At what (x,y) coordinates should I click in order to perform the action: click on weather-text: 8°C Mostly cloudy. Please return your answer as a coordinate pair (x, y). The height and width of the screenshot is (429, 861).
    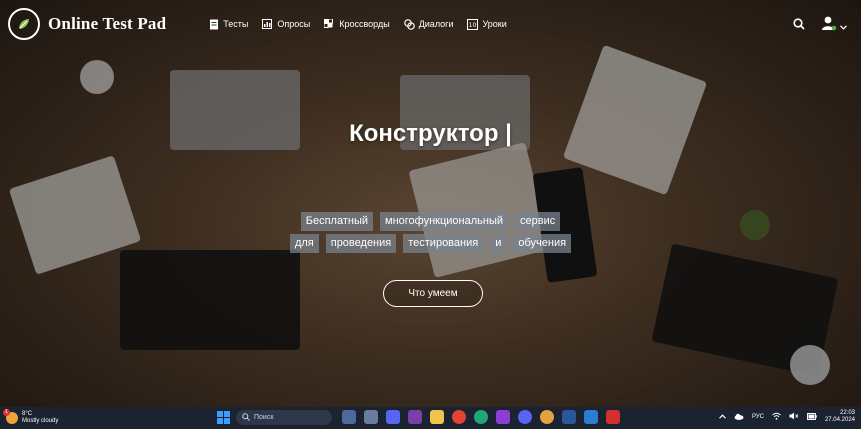
    Looking at the image, I should click on (40, 418).